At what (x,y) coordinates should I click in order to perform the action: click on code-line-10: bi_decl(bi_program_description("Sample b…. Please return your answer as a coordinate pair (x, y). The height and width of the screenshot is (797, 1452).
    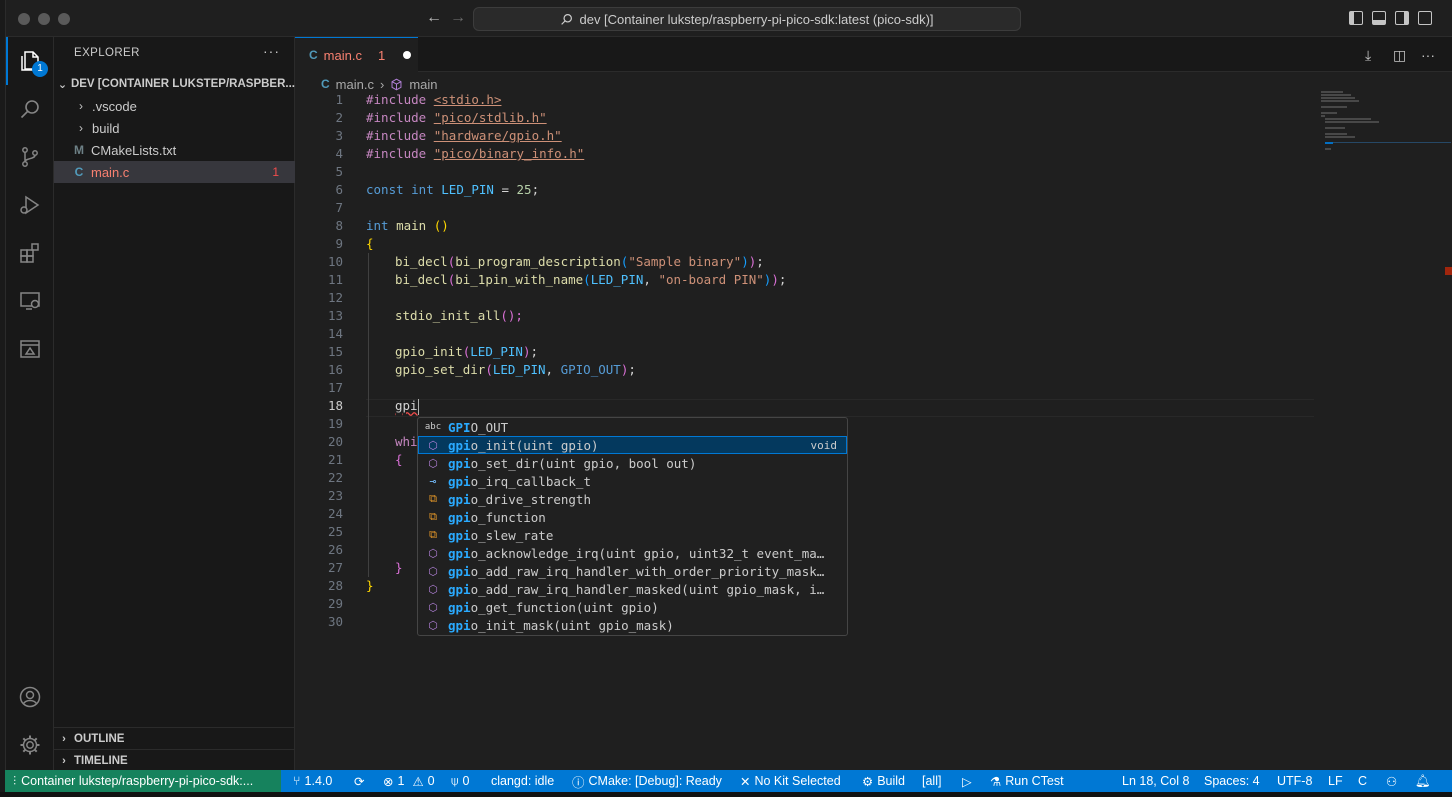
    Looking at the image, I should click on (579, 261).